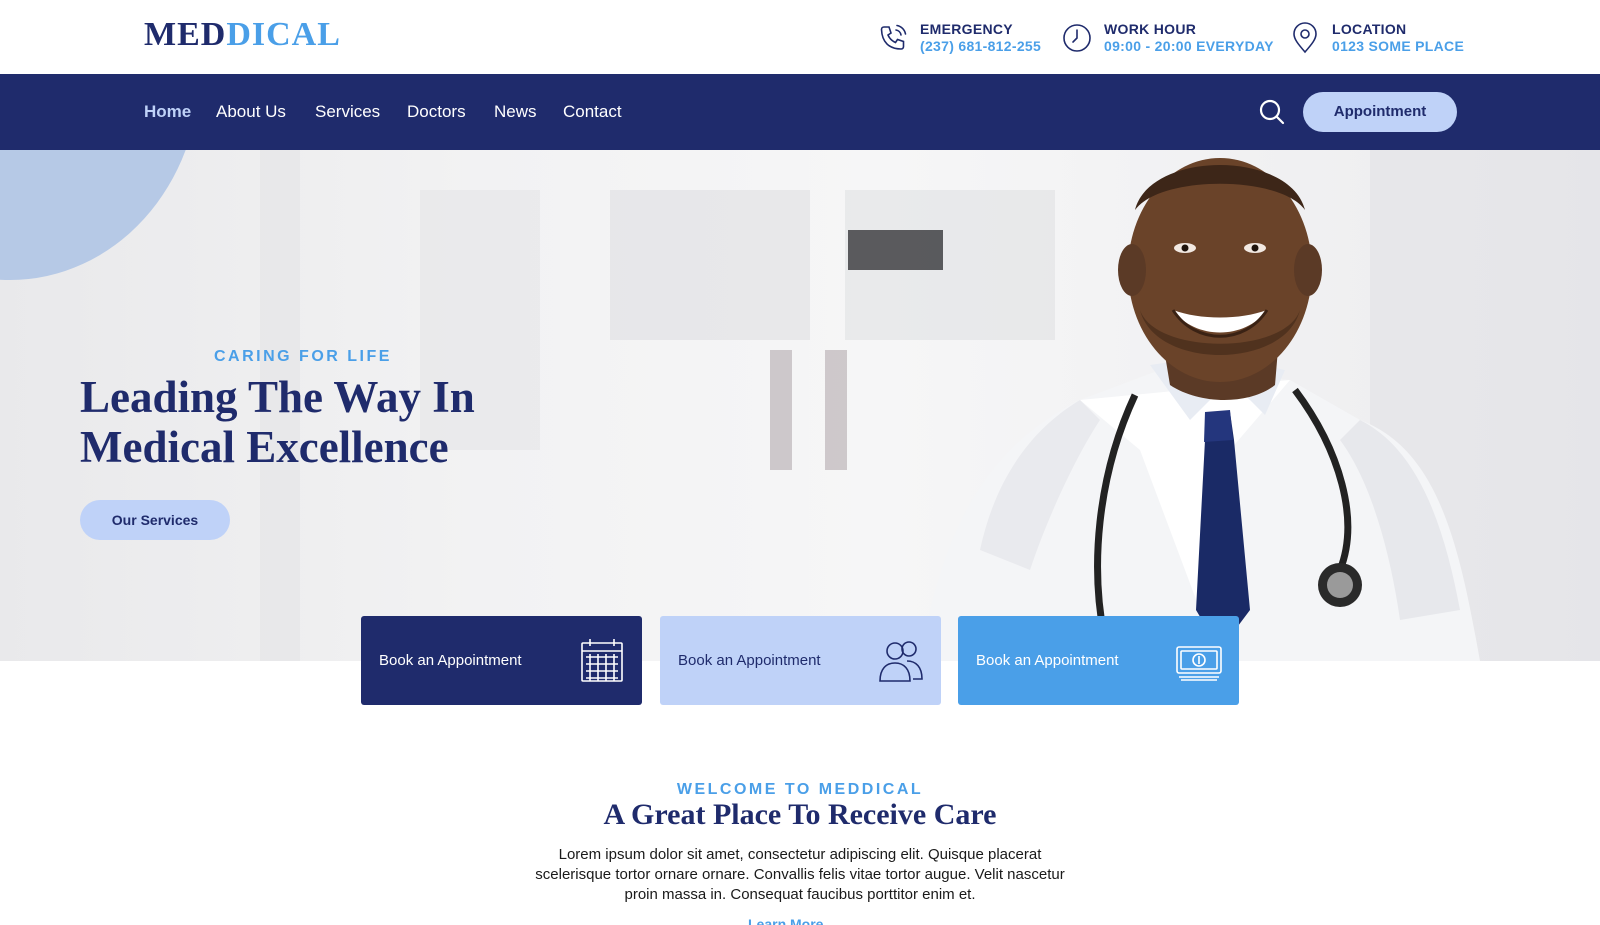 This screenshot has height=925, width=1600. What do you see at coordinates (167, 112) in the screenshot?
I see `nav-home: Home` at bounding box center [167, 112].